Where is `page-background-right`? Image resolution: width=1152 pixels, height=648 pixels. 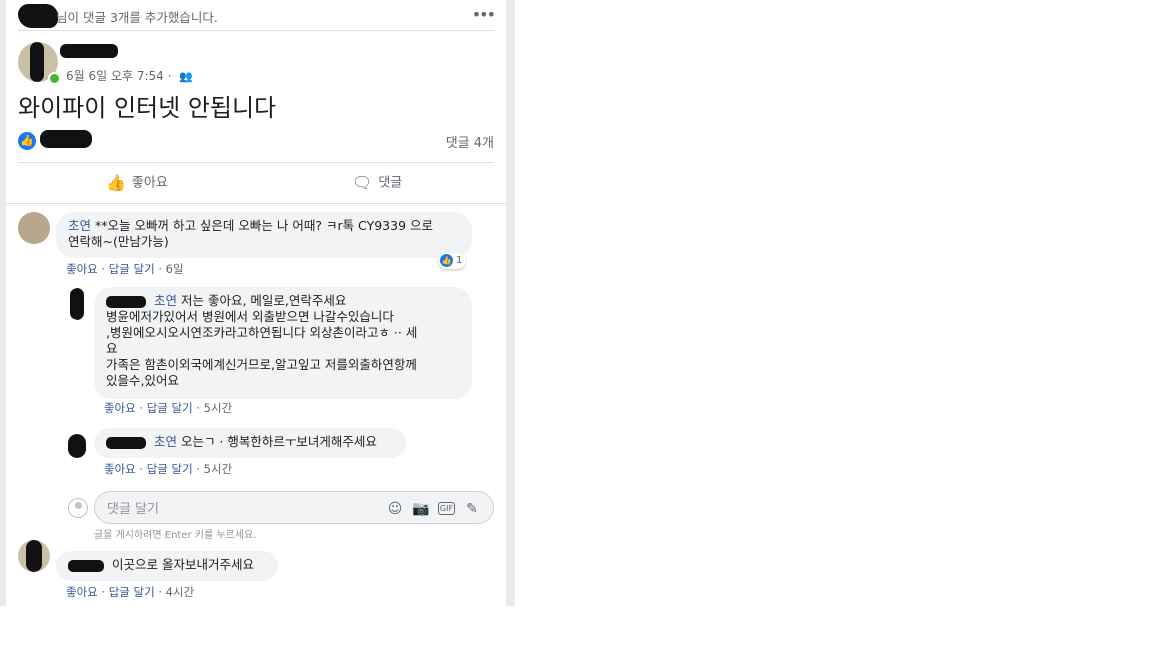 page-background-right is located at coordinates (510, 303).